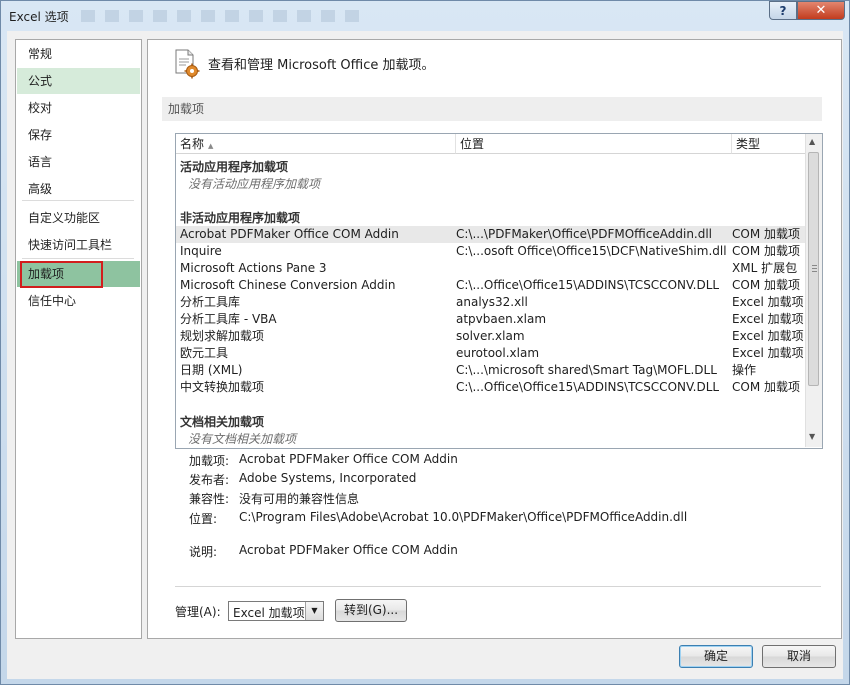 The image size is (850, 685). What do you see at coordinates (498, 353) in the screenshot?
I see `addin-location: eurotool.xlam` at bounding box center [498, 353].